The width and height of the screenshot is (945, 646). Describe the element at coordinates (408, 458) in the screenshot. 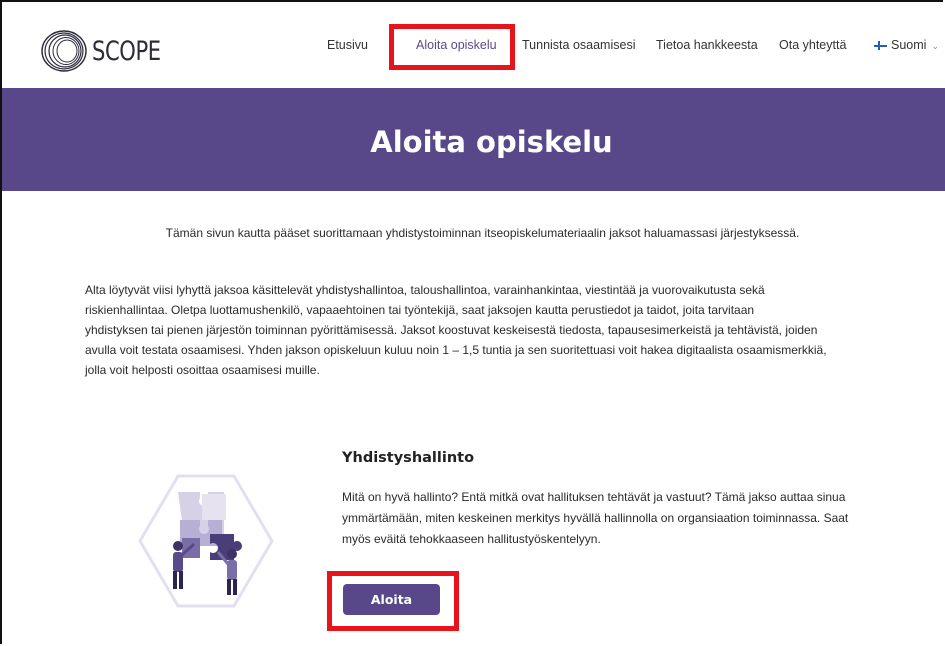

I see `section-title: Yhdistyshallinto` at that location.